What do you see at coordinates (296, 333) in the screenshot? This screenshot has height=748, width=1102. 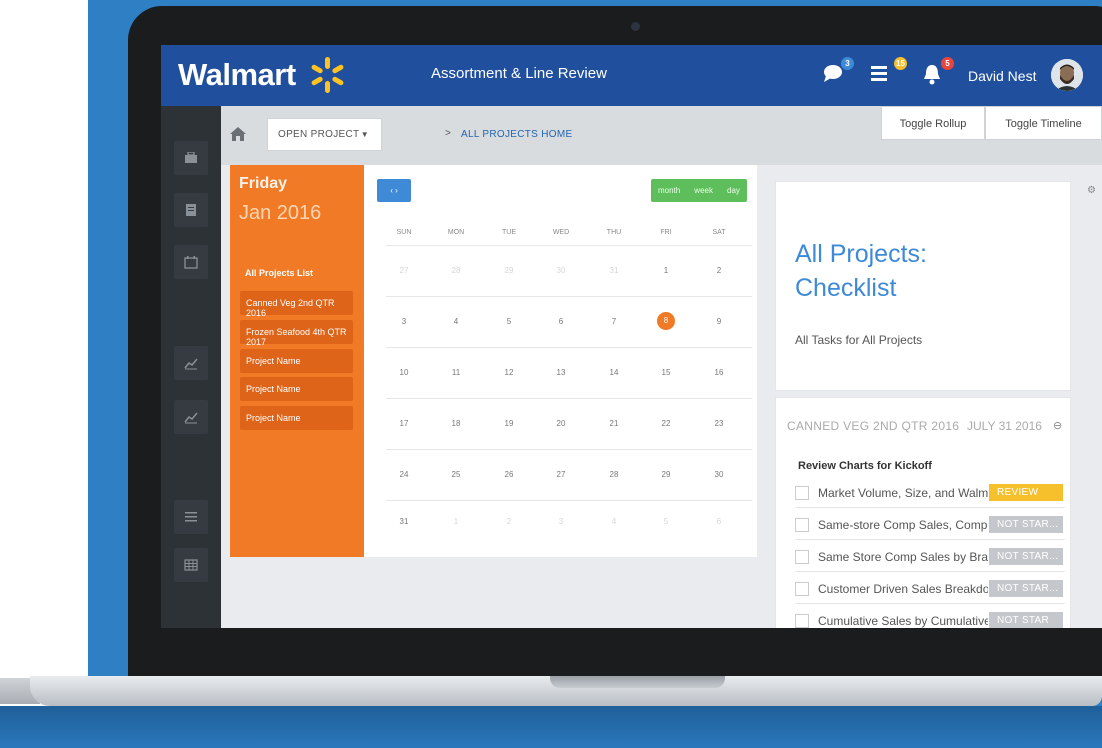 I see `project-list-item: Frozen Seafood 4th QTR 2017` at bounding box center [296, 333].